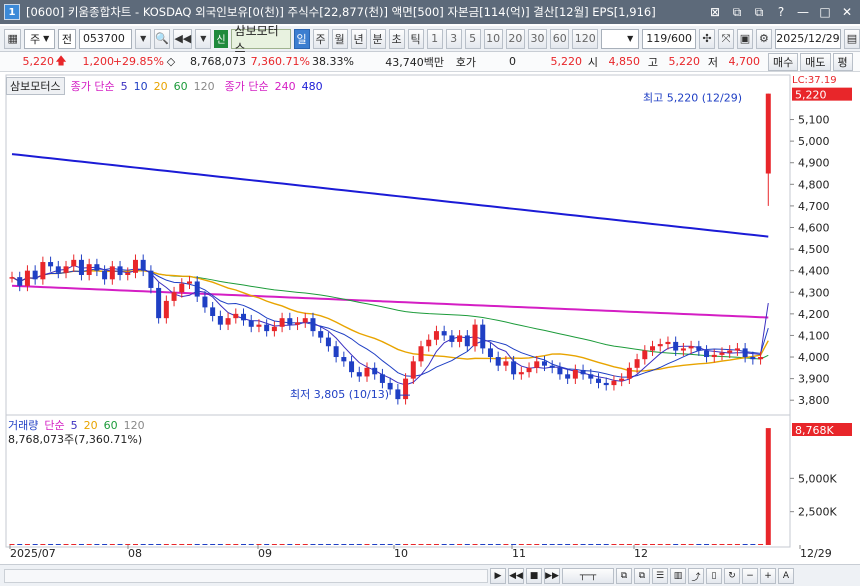 This screenshot has width=860, height=586. I want to click on copy-chart-icon: ⧉, so click(624, 576).